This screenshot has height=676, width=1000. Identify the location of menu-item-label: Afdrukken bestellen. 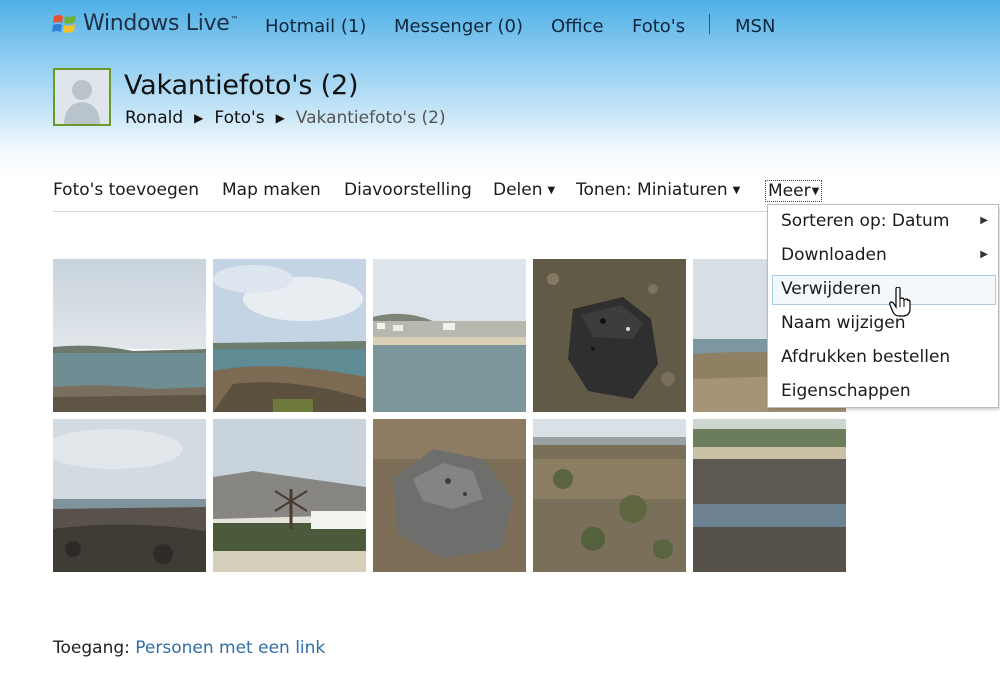
(866, 357).